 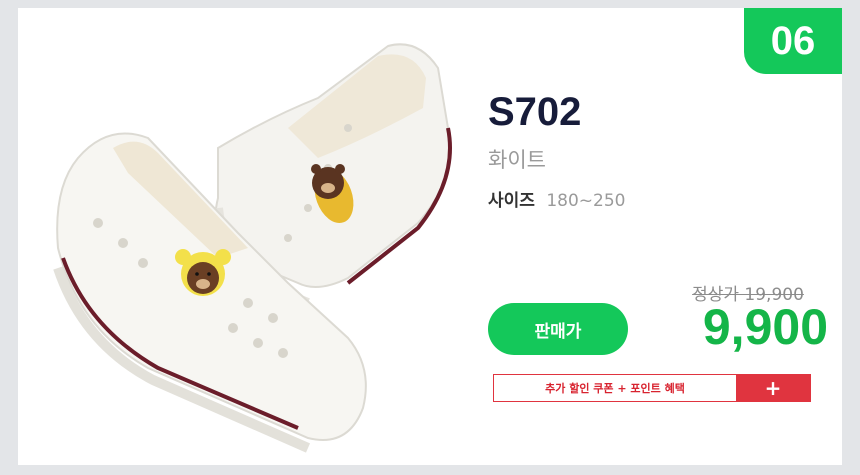 What do you see at coordinates (517, 160) in the screenshot?
I see `product-color: 화이트` at bounding box center [517, 160].